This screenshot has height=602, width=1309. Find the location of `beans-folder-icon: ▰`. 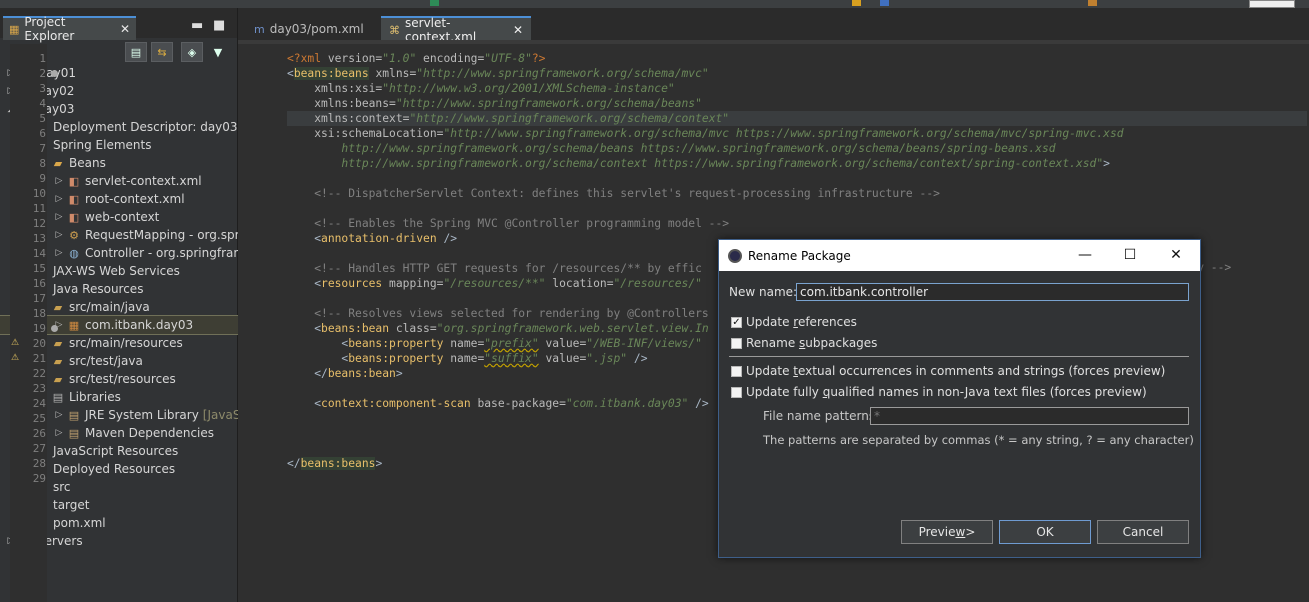

beans-folder-icon: ▰ is located at coordinates (58, 163).